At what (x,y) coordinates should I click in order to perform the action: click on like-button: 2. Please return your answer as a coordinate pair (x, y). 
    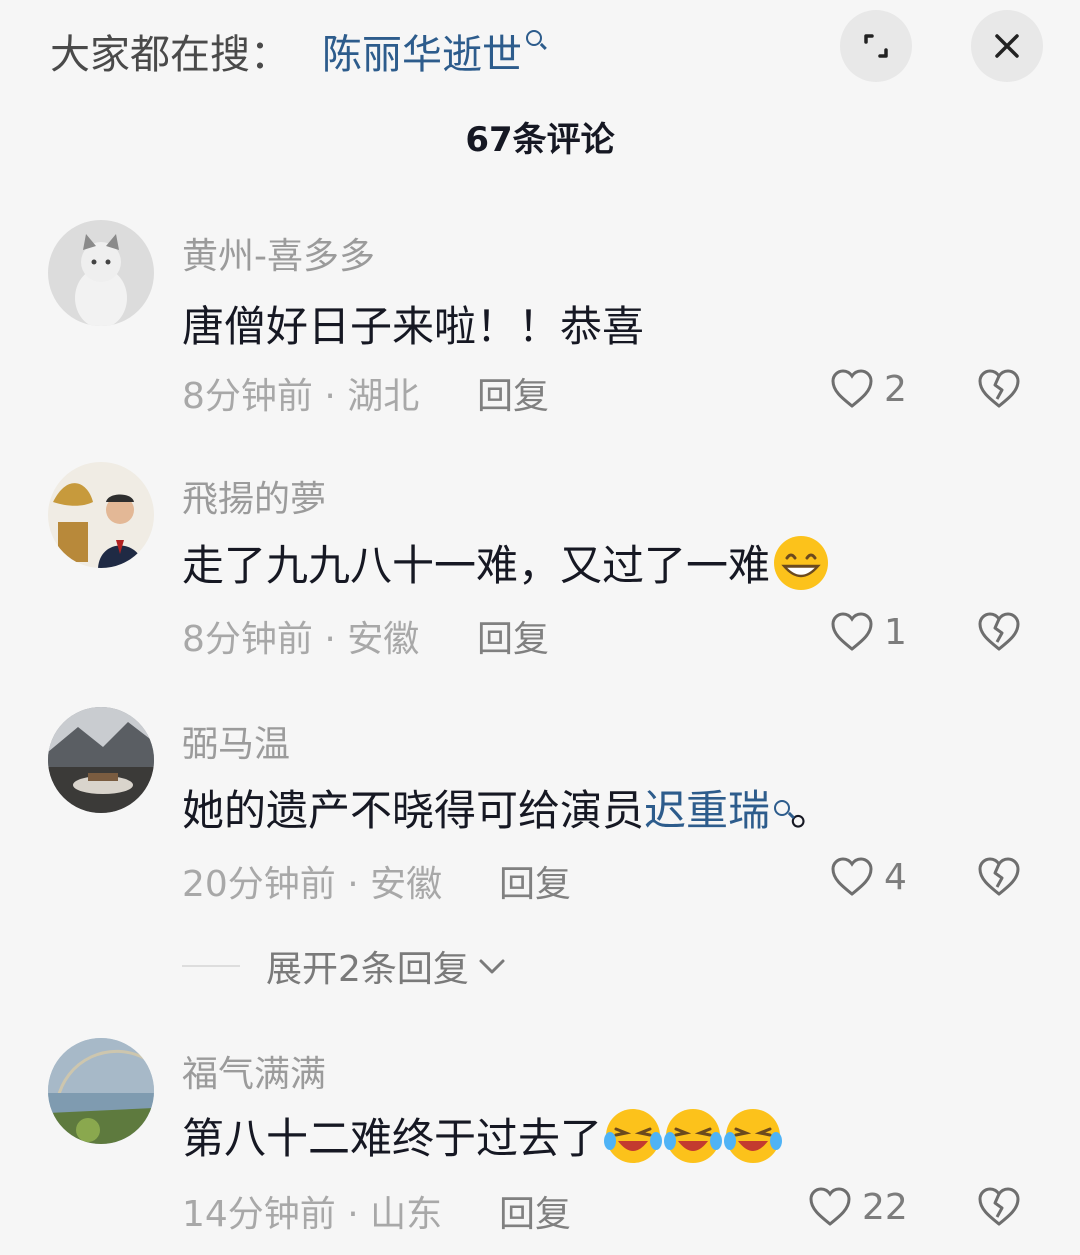
    Looking at the image, I should click on (867, 389).